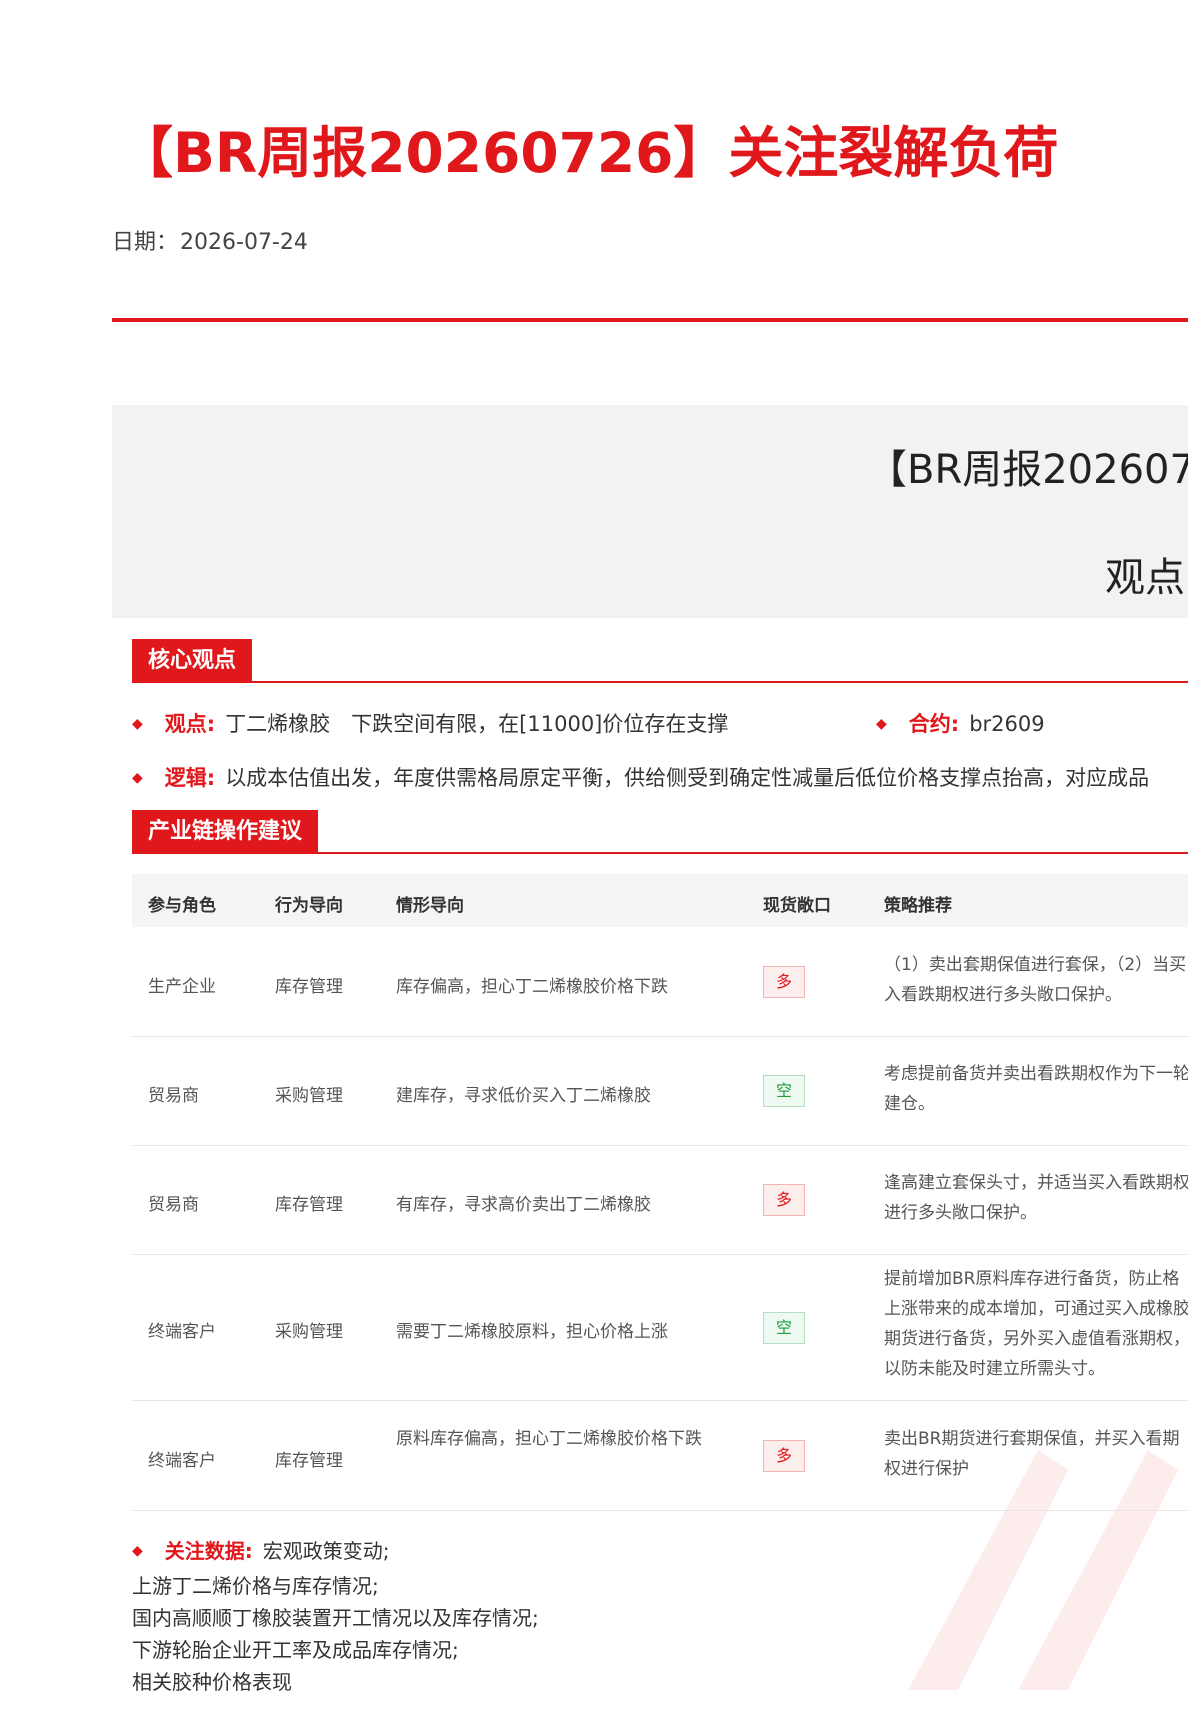 The height and width of the screenshot is (1710, 1188). Describe the element at coordinates (255, 1586) in the screenshot. I see `focus-item: 上游丁二烯价格与库存情况;` at that location.